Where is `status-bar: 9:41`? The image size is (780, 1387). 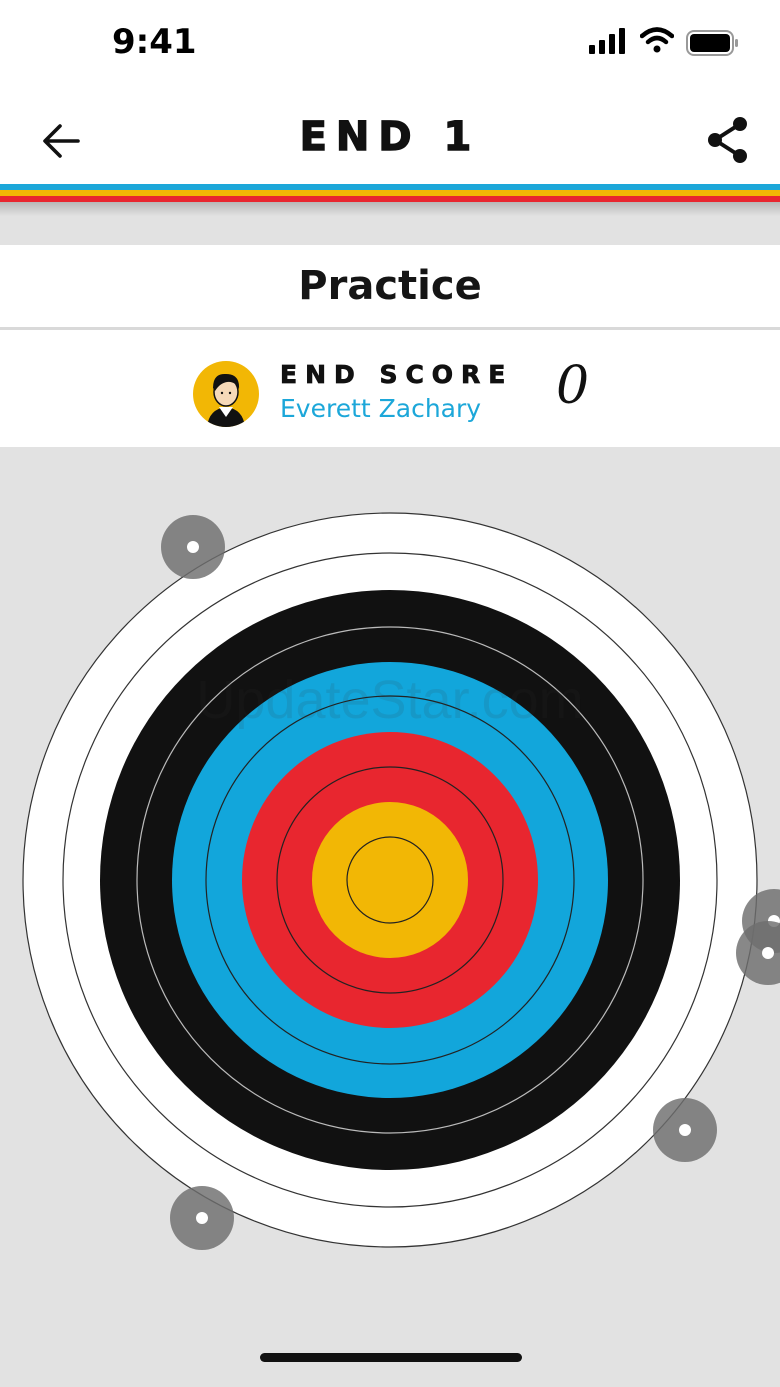
status-bar: 9:41 is located at coordinates (390, 45).